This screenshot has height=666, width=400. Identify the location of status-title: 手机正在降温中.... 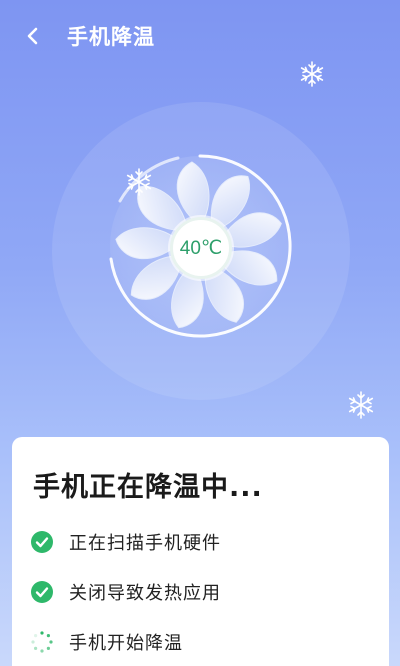
(148, 487).